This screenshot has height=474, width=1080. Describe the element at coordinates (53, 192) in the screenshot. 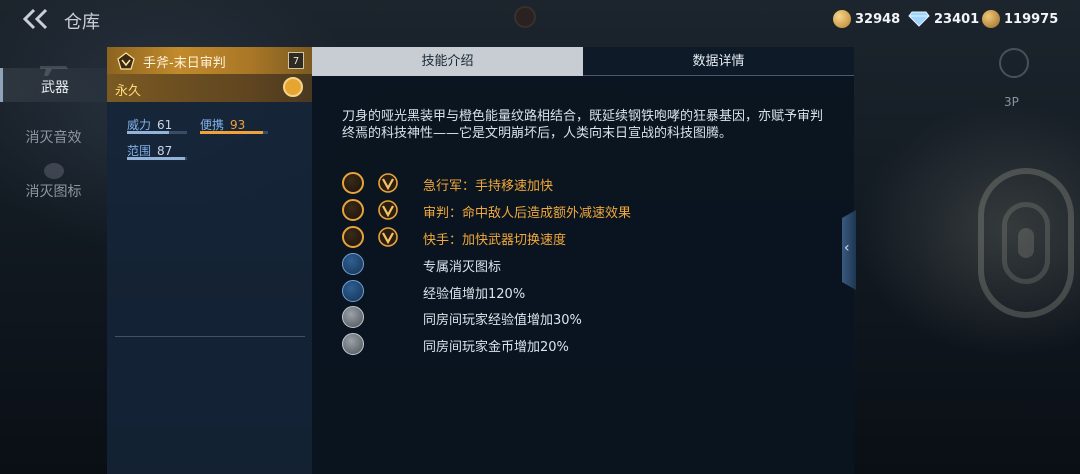

I see `nav-item-kill-icon: 消灭图标` at that location.